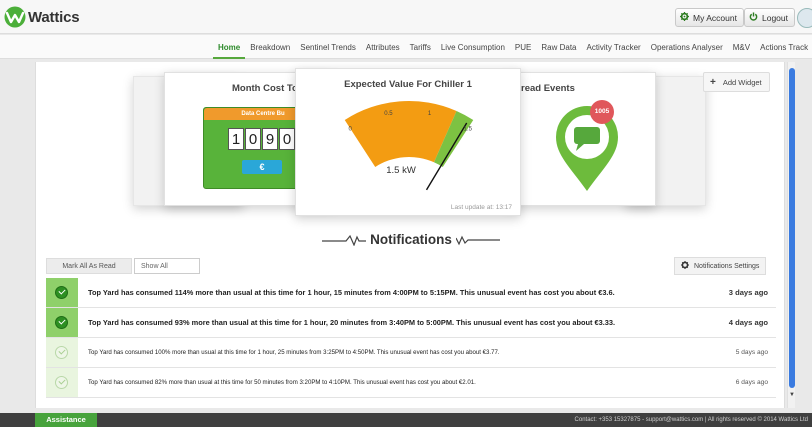 Image resolution: width=812 pixels, height=427 pixels. Describe the element at coordinates (477, 240) in the screenshot. I see `heading-flourish-right-icon` at that location.